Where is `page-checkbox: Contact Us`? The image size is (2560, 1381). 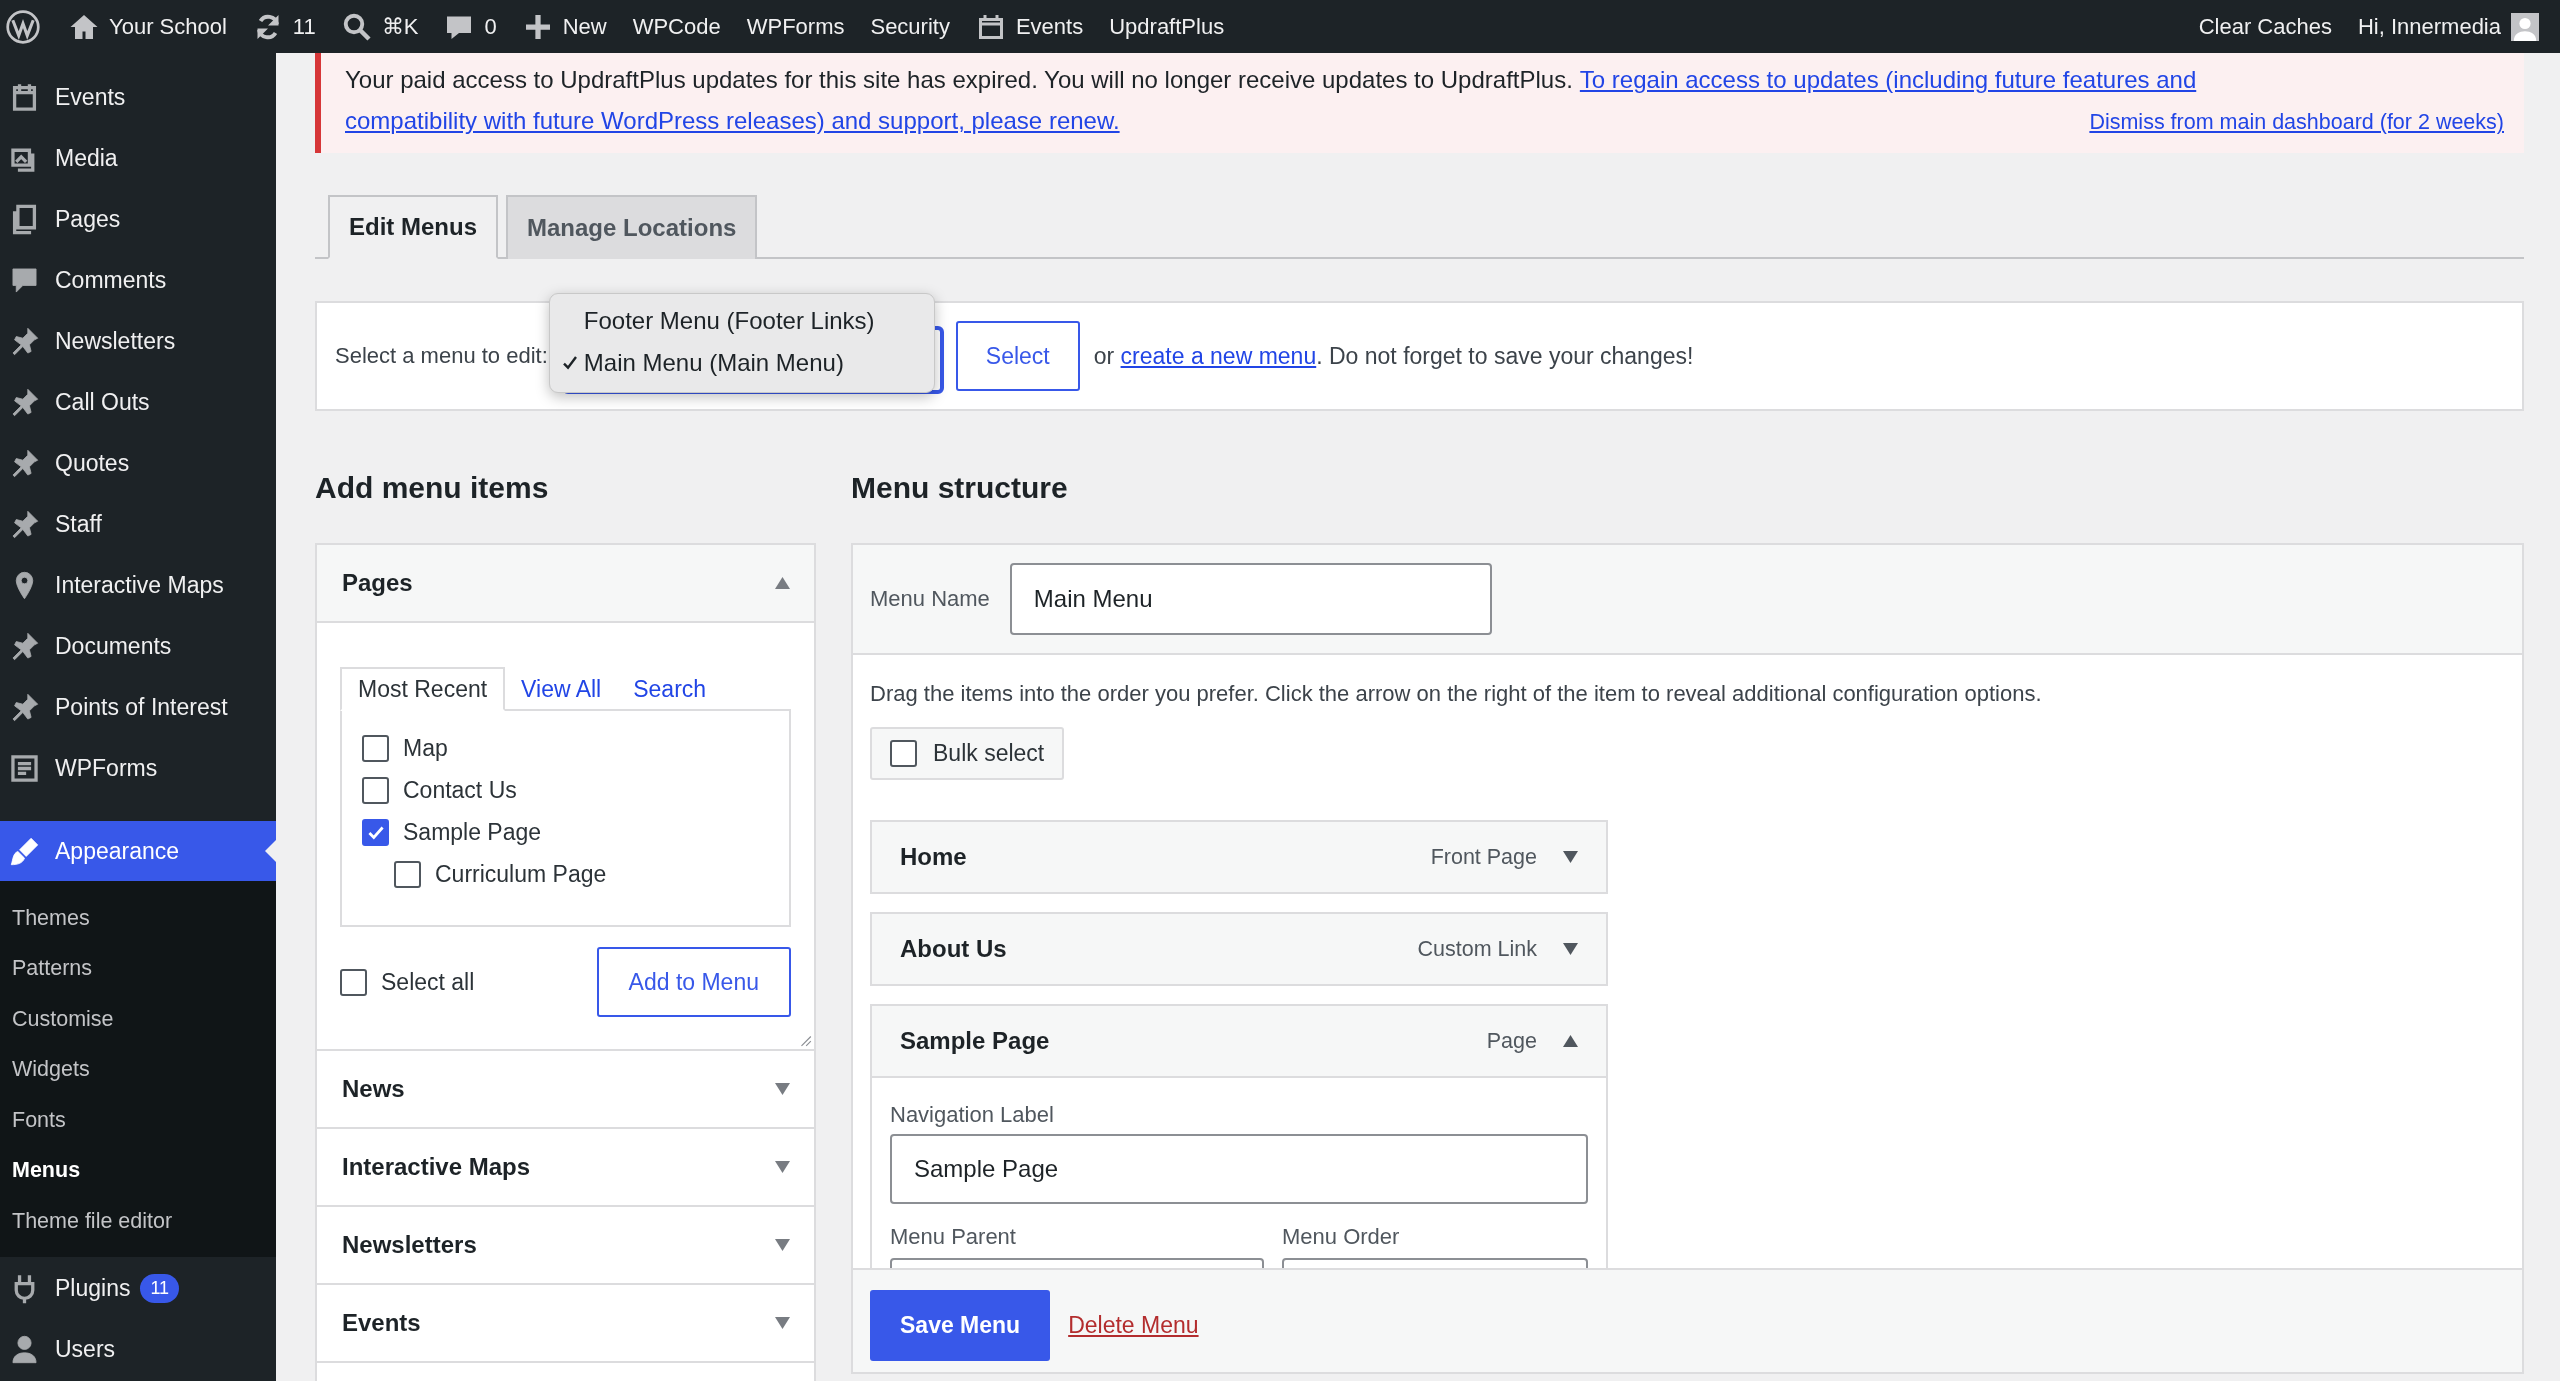 page-checkbox: Contact Us is located at coordinates (565, 790).